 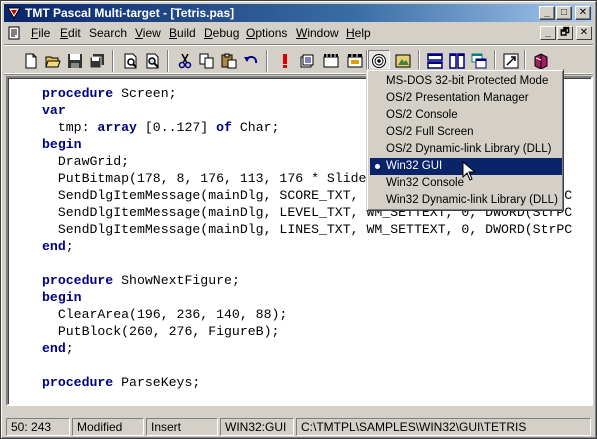 What do you see at coordinates (422, 115) in the screenshot?
I see `target-option-label: OS/2 Console` at bounding box center [422, 115].